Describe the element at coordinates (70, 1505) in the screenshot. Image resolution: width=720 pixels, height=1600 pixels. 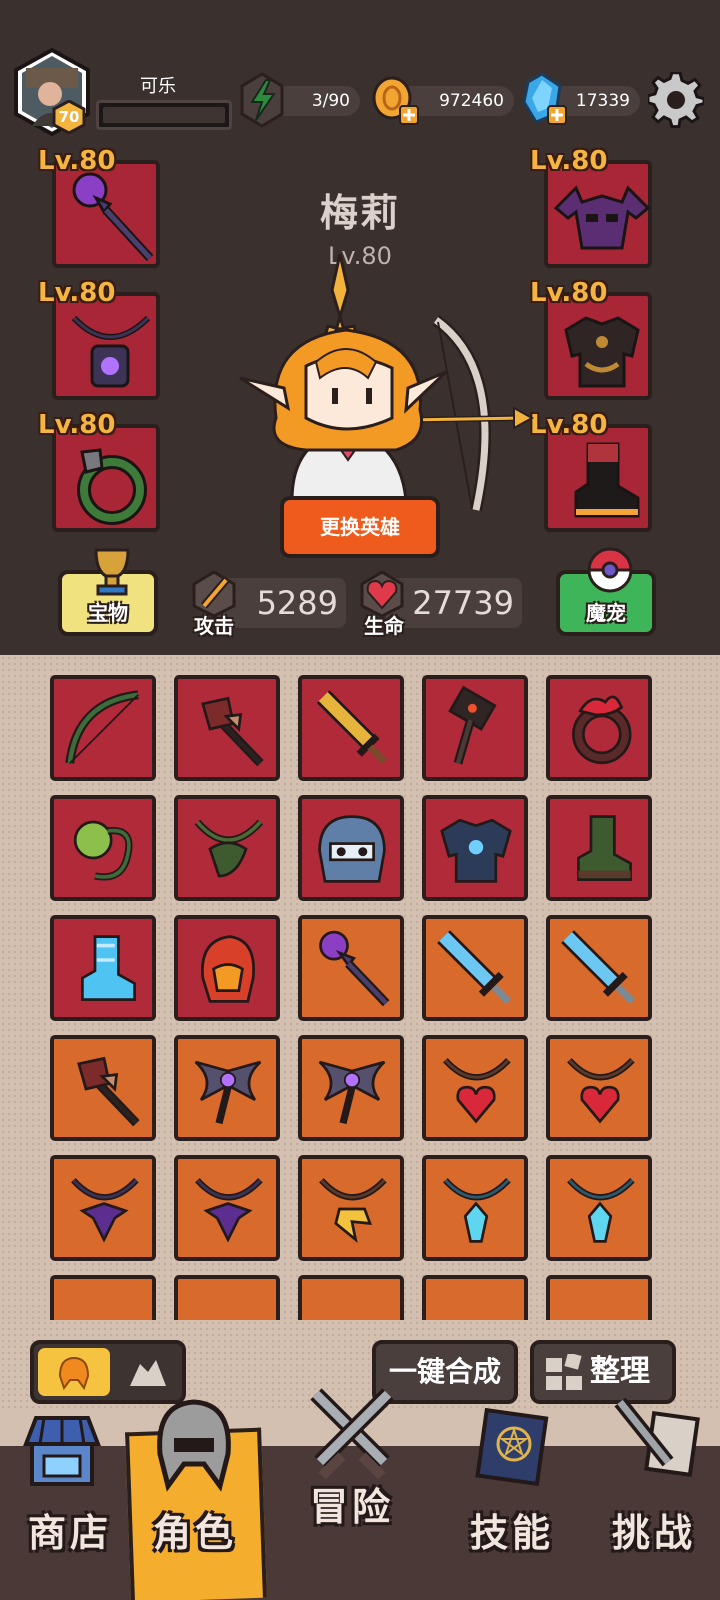
I see `nav-tab-shop: 商店` at that location.